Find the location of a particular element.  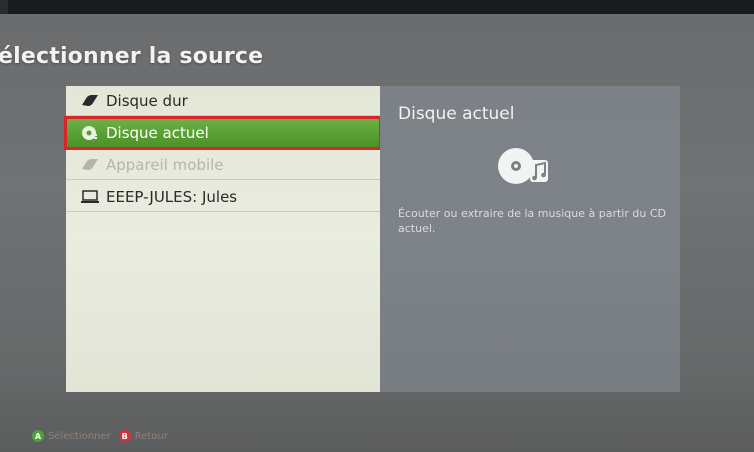

source-item-label: EEEP-JULES: Jules is located at coordinates (172, 196).